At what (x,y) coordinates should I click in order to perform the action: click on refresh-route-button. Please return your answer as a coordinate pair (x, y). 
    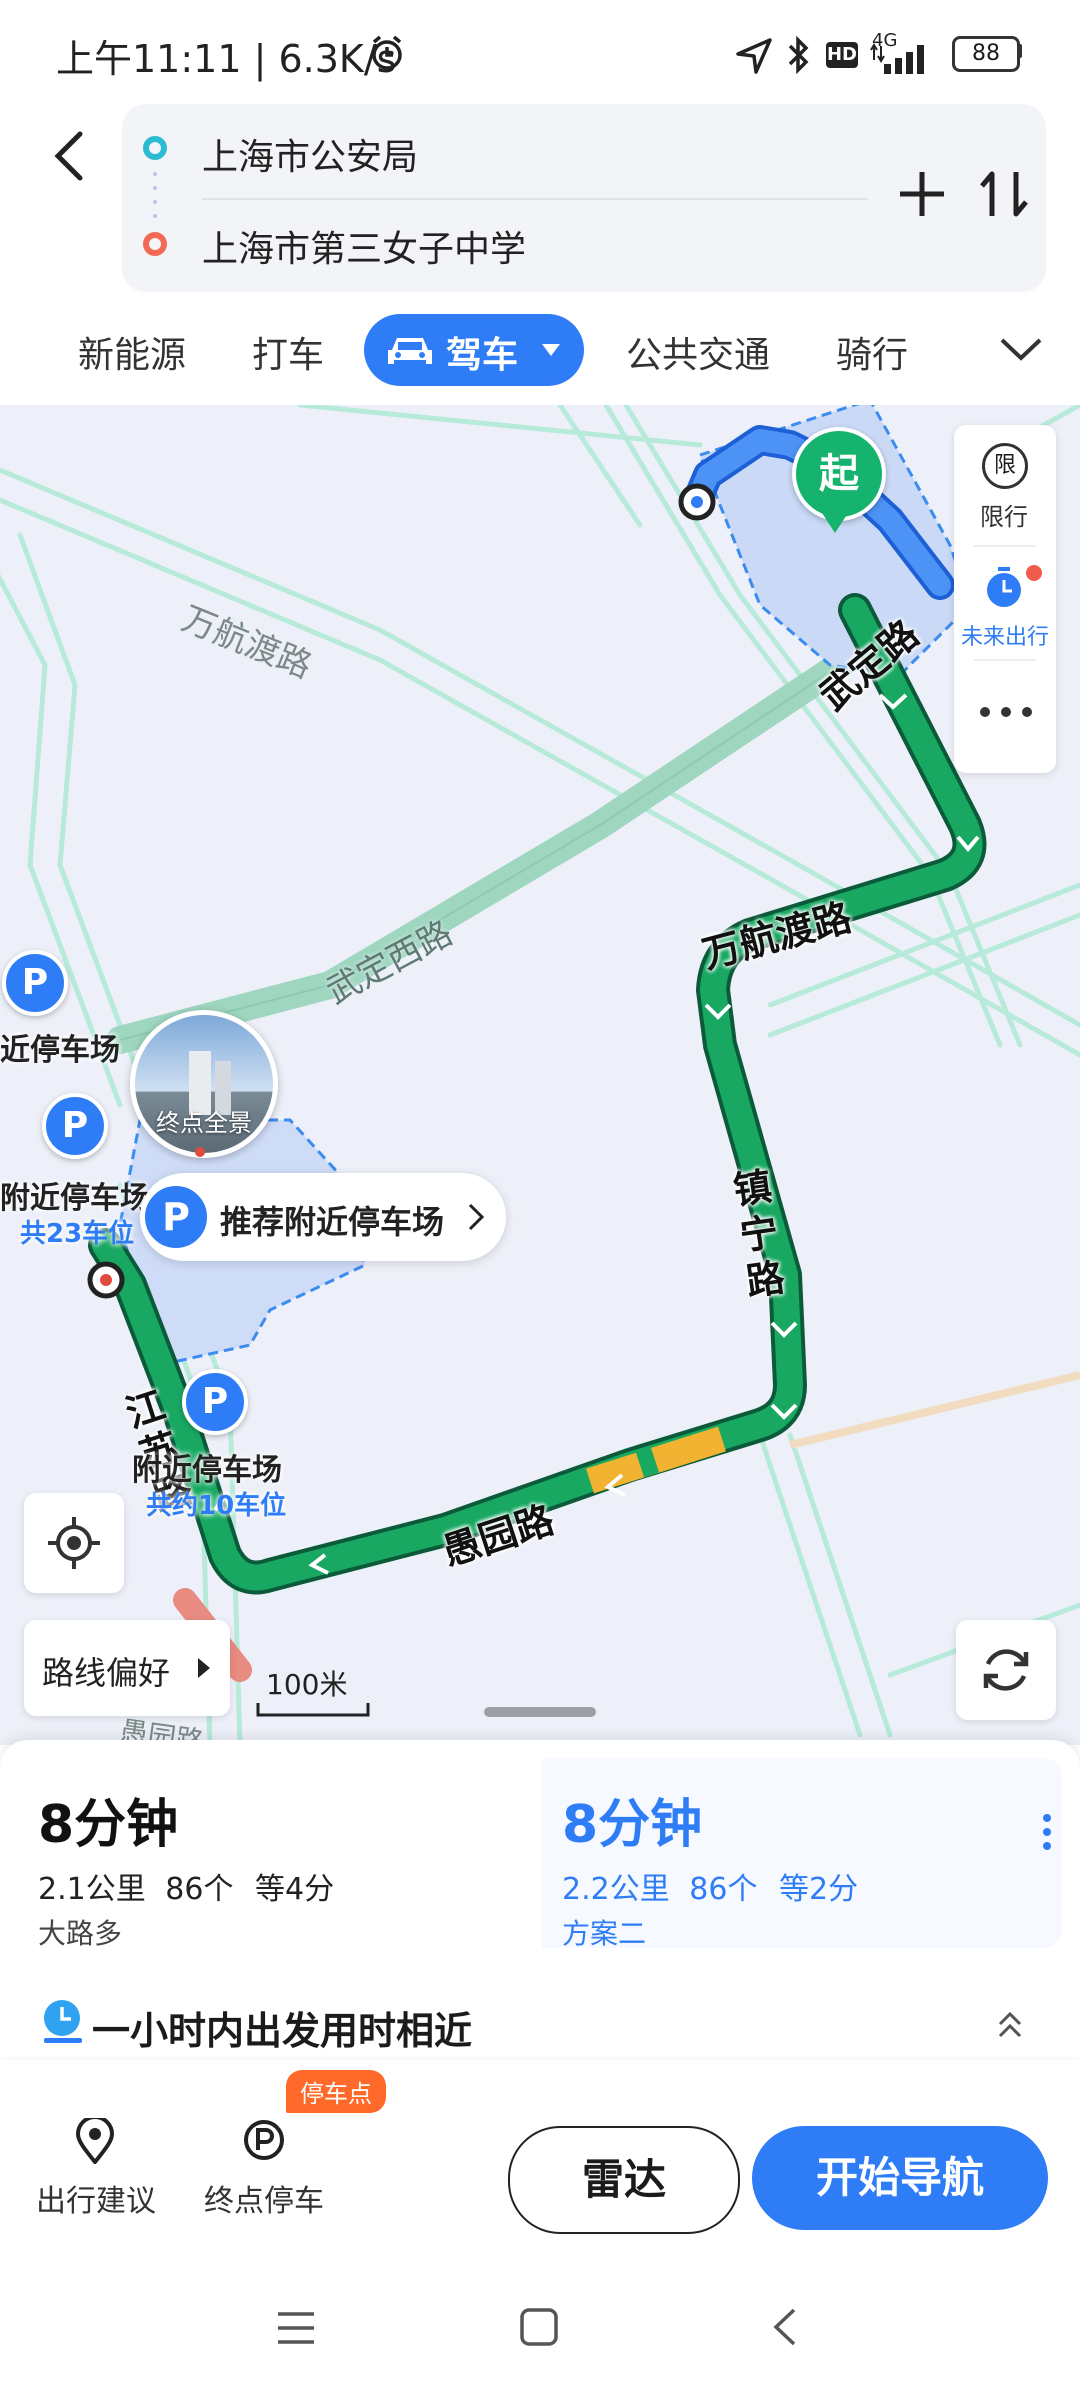
    Looking at the image, I should click on (1006, 1670).